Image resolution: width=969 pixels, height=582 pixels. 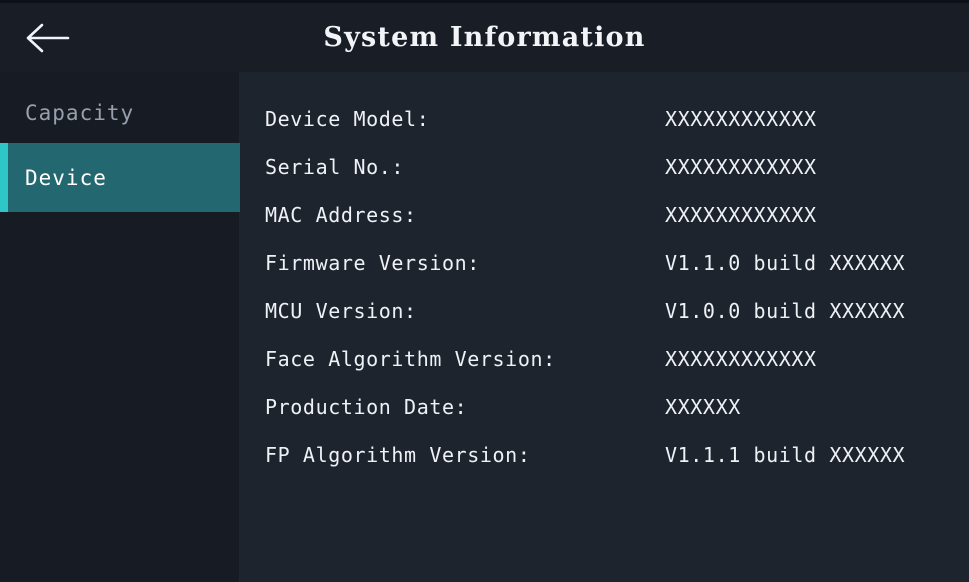 What do you see at coordinates (366, 407) in the screenshot?
I see `production-date-label: Production Date:` at bounding box center [366, 407].